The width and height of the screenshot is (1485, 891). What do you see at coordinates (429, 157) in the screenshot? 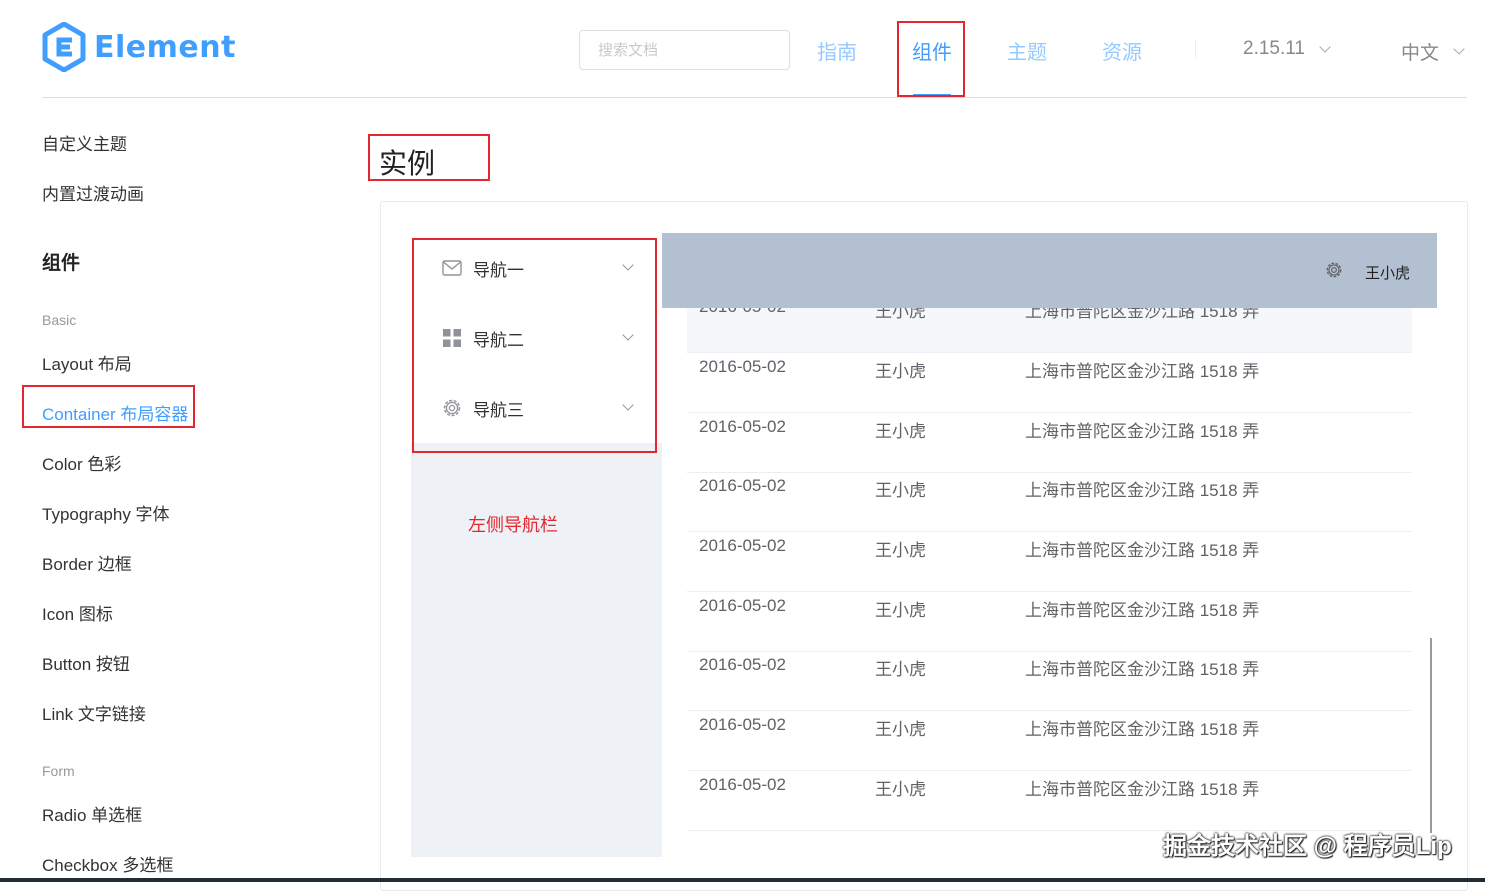
I see `highlight-box-section-title` at bounding box center [429, 157].